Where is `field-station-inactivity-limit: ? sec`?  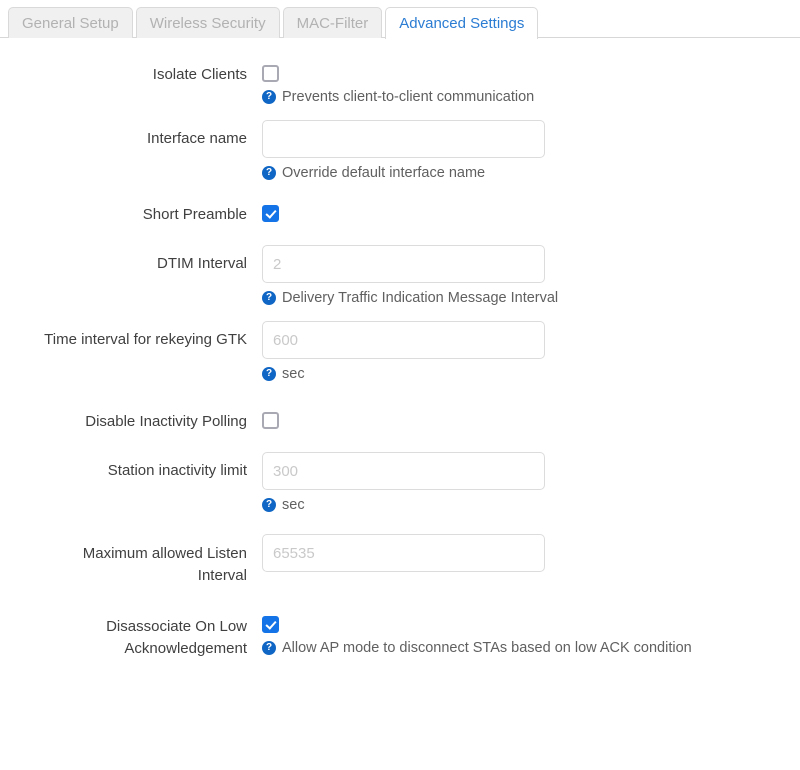
field-station-inactivity-limit: ? sec is located at coordinates (531, 483).